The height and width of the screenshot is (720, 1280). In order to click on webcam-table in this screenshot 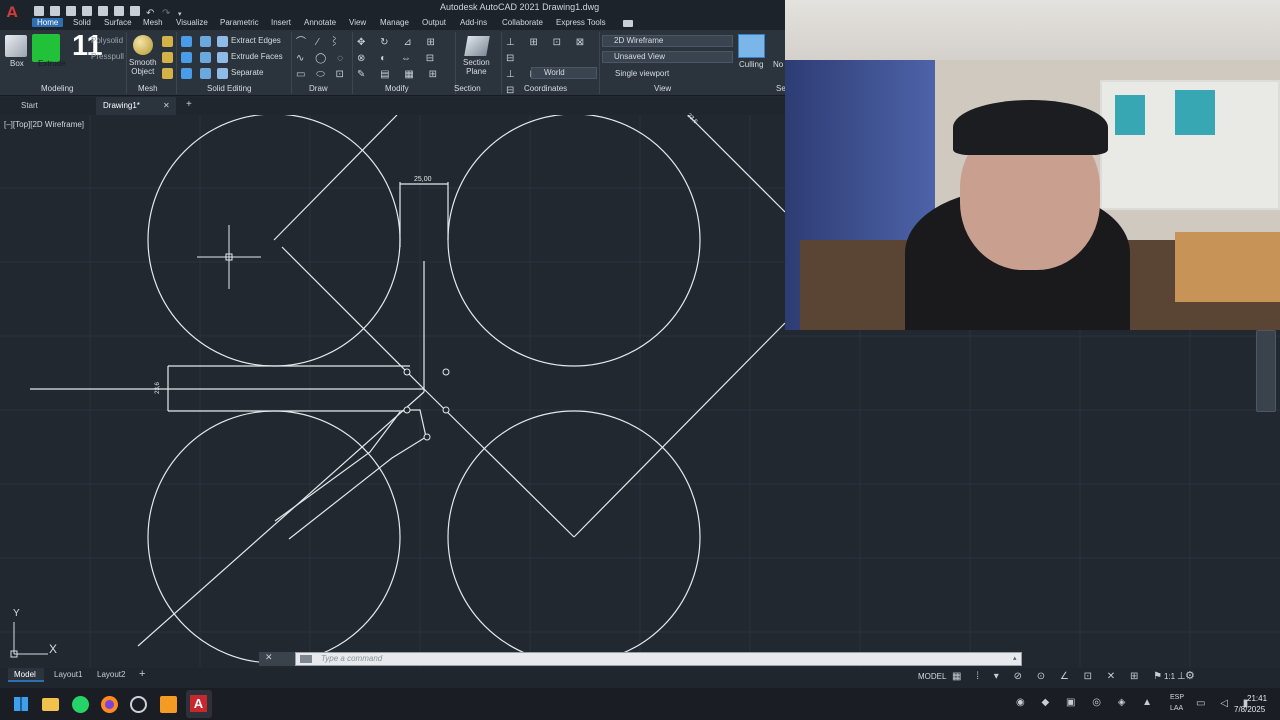, I will do `click(1227, 267)`.